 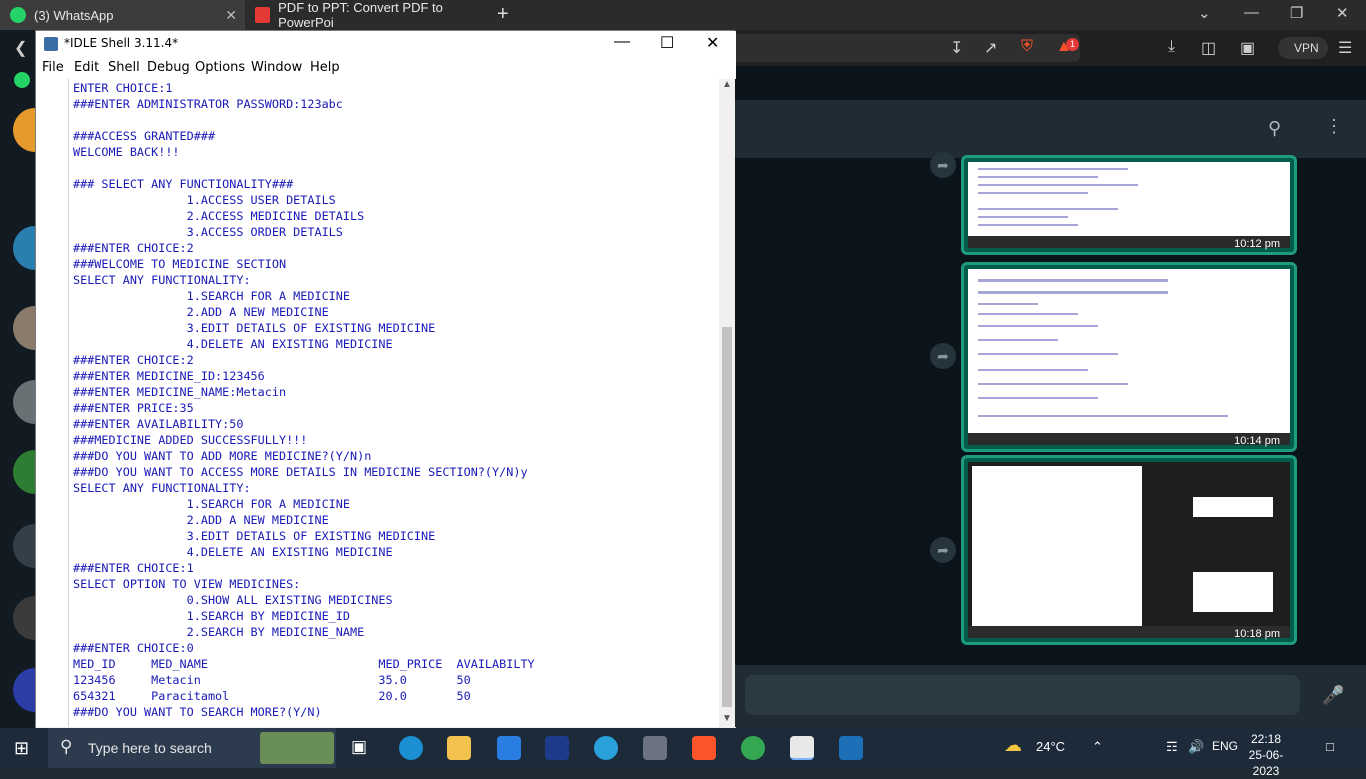 I want to click on vpn-button: VPN, so click(x=1303, y=48).